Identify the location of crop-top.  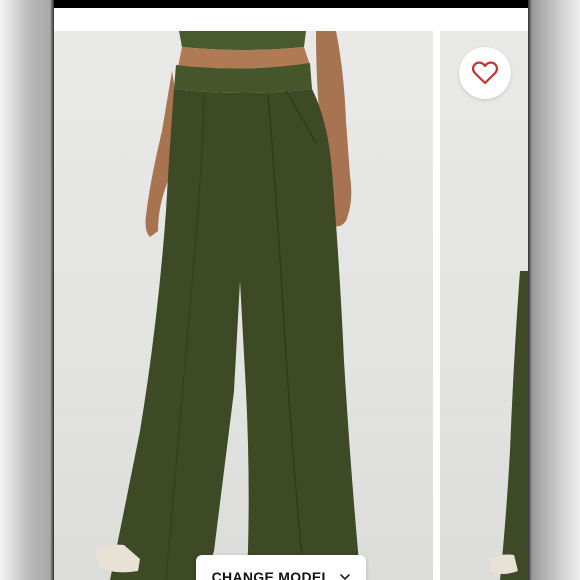
(242, 40).